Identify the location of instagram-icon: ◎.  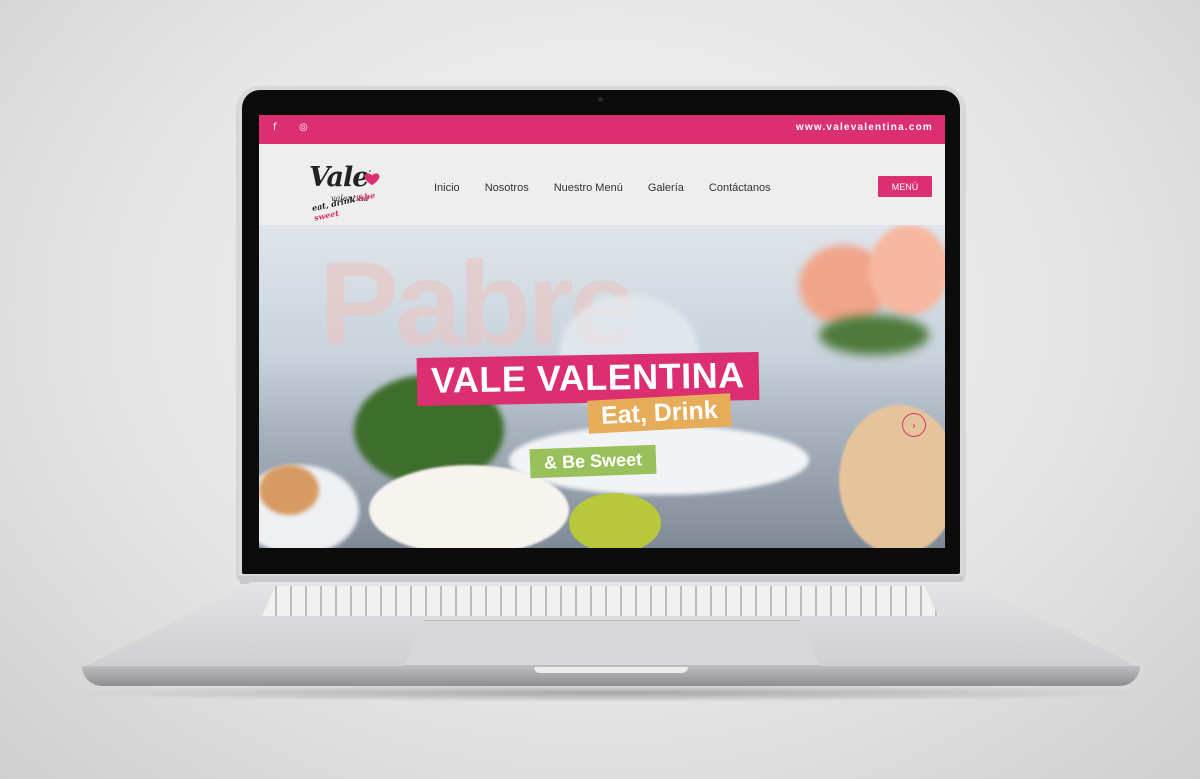
(303, 127).